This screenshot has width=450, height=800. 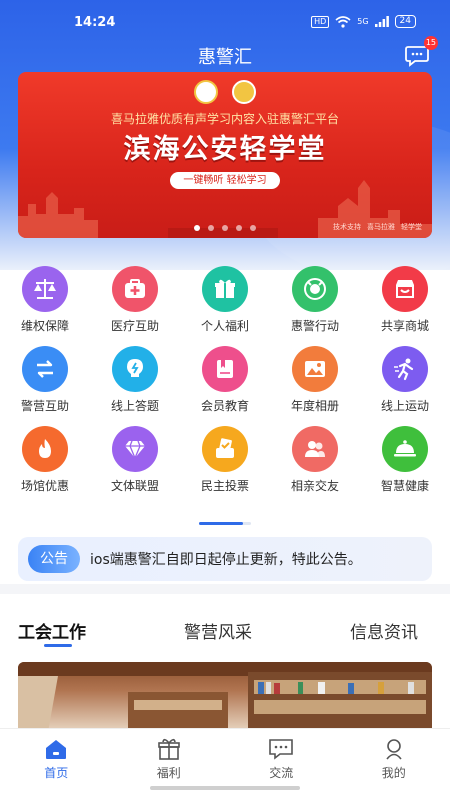 I want to click on nav-label: 我的, so click(x=393, y=773).